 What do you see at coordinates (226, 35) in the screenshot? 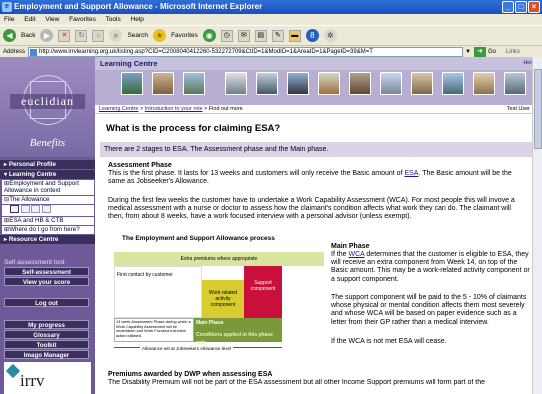
I see `history-icon: ◷` at bounding box center [226, 35].